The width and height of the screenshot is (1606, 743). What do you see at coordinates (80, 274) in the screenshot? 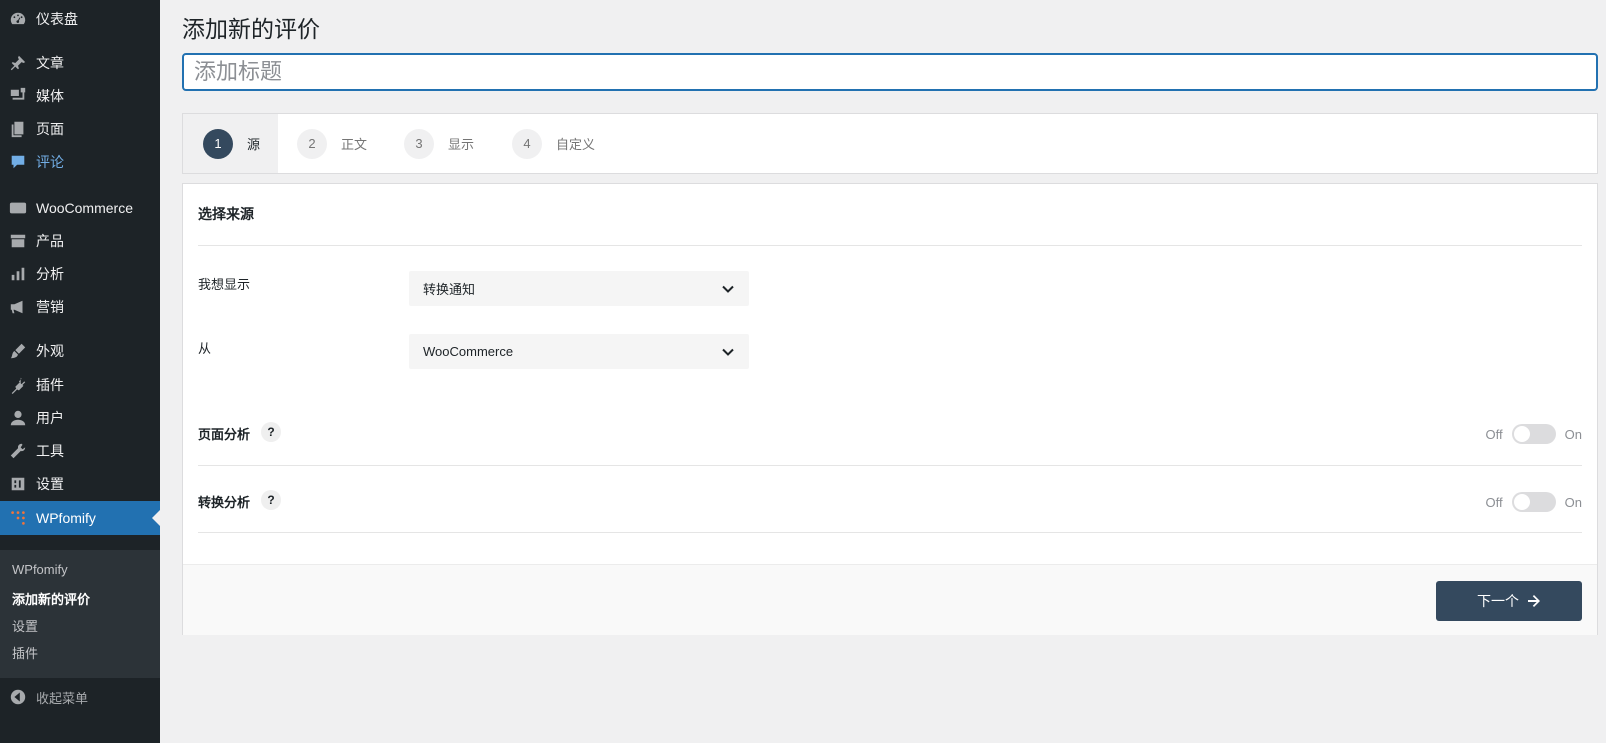
I see `menu-item-analytics: 分析` at bounding box center [80, 274].